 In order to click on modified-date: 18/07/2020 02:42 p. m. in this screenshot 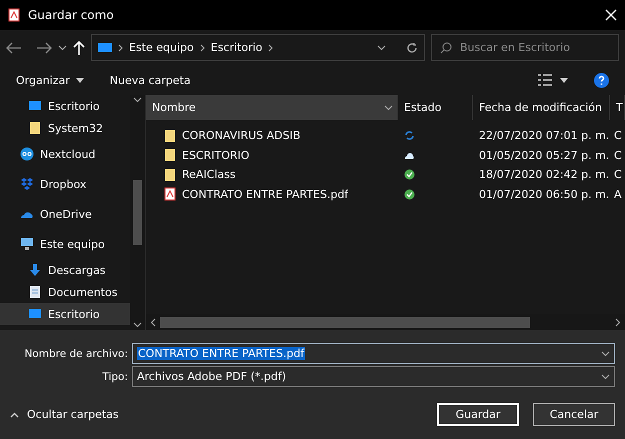, I will do `click(544, 175)`.